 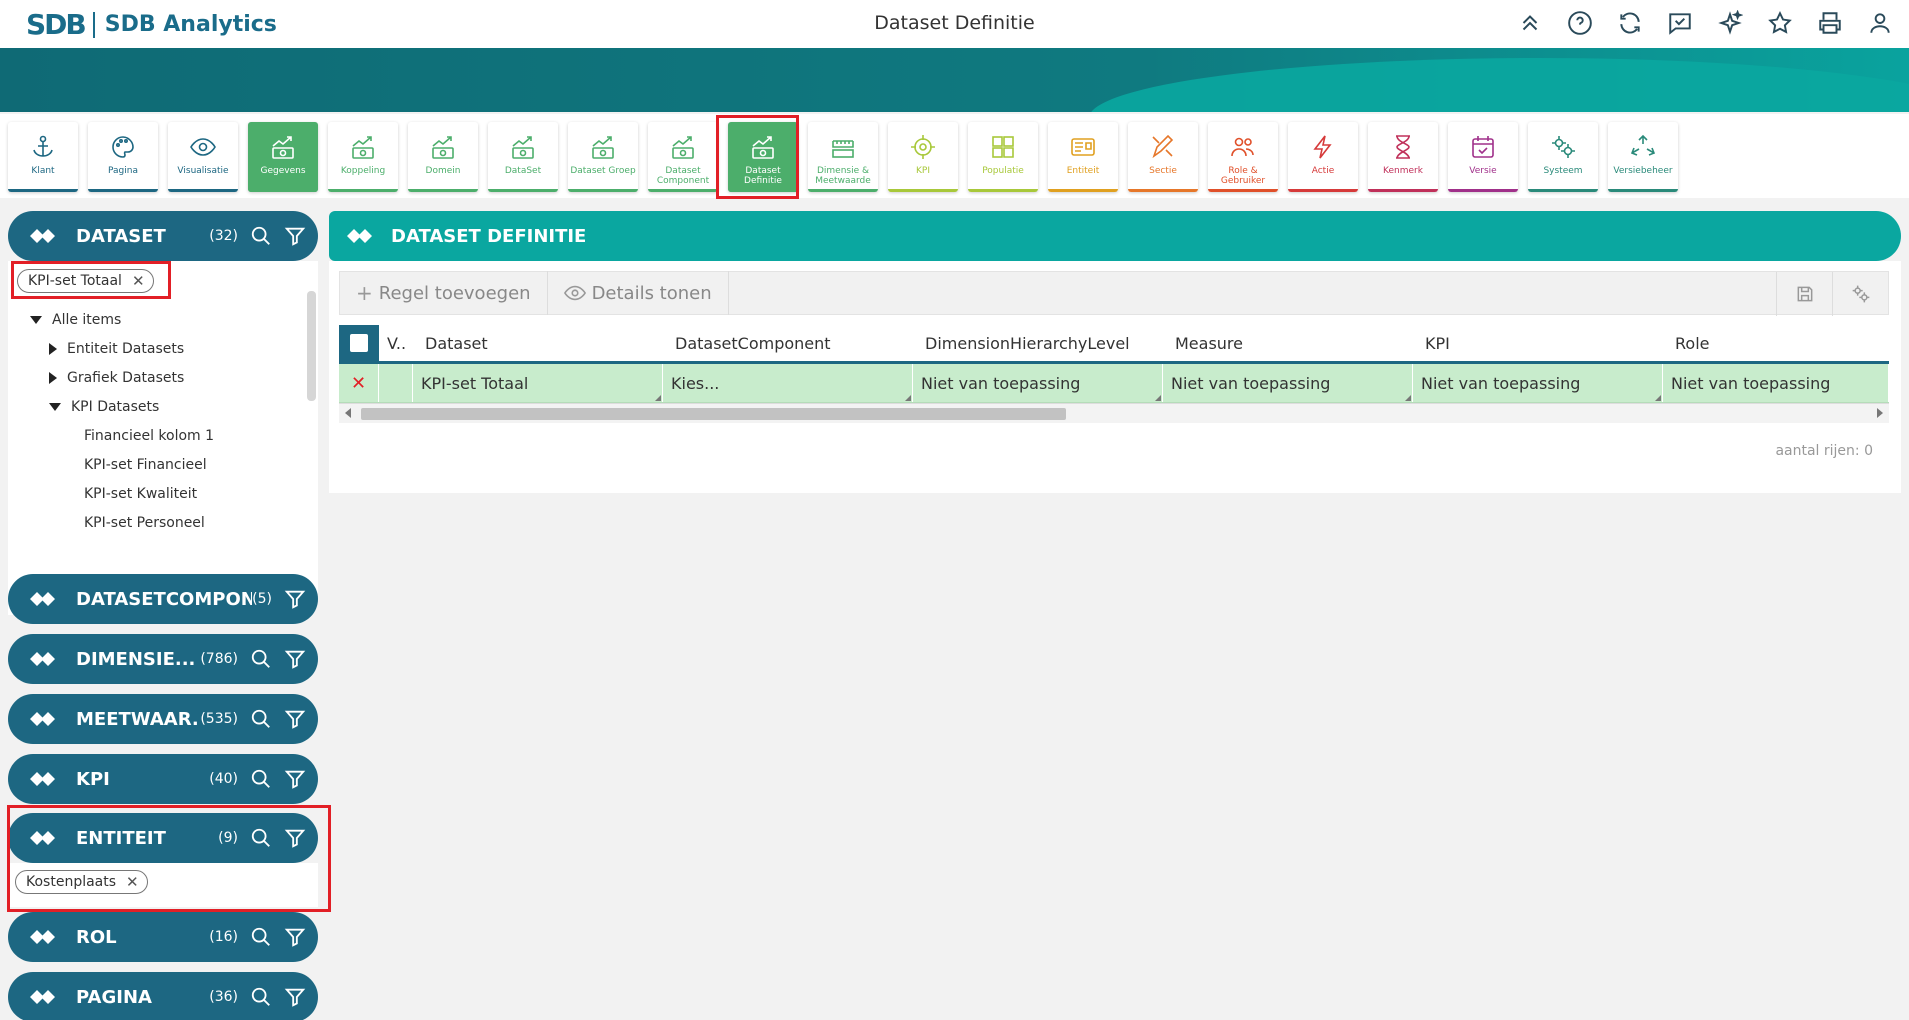 I want to click on module-gegevens: Gegevens, so click(x=283, y=157).